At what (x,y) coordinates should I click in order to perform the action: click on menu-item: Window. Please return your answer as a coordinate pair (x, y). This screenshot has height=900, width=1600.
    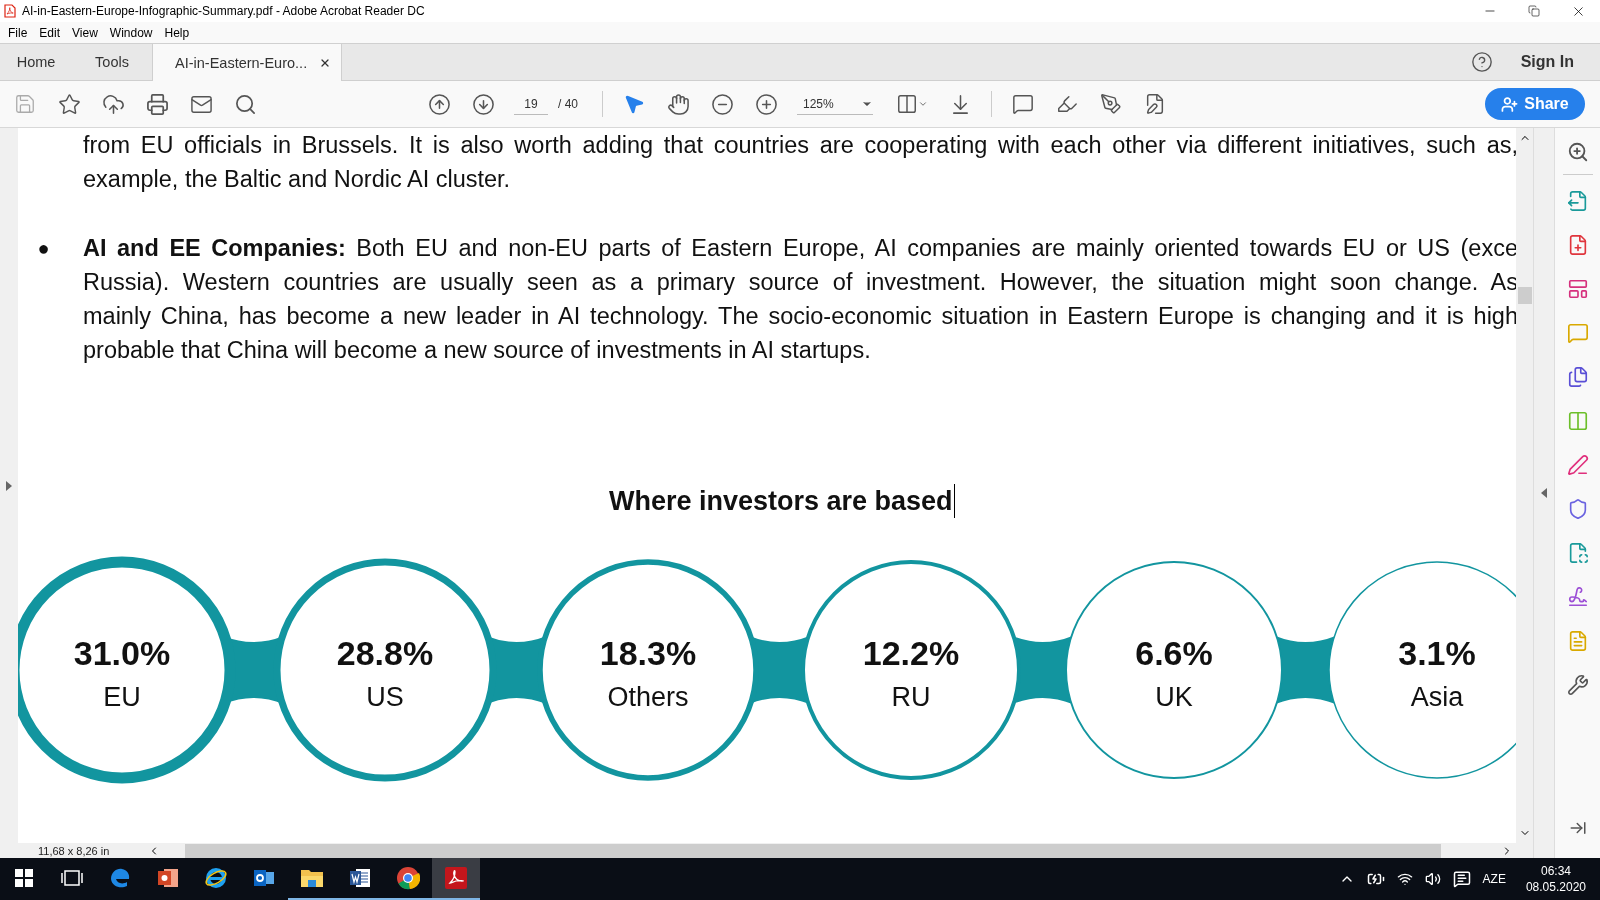
    Looking at the image, I should click on (131, 32).